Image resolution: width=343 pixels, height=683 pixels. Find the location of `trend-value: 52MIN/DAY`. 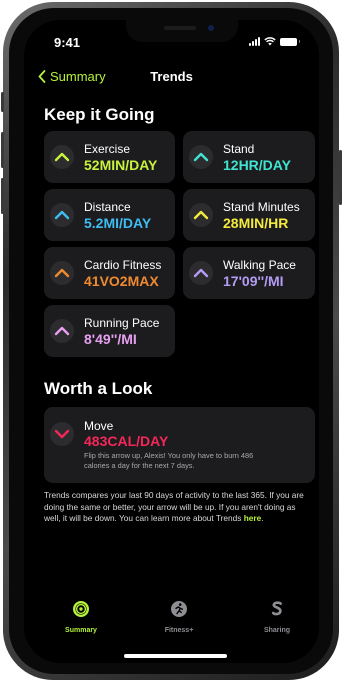

trend-value: 52MIN/DAY is located at coordinates (121, 165).